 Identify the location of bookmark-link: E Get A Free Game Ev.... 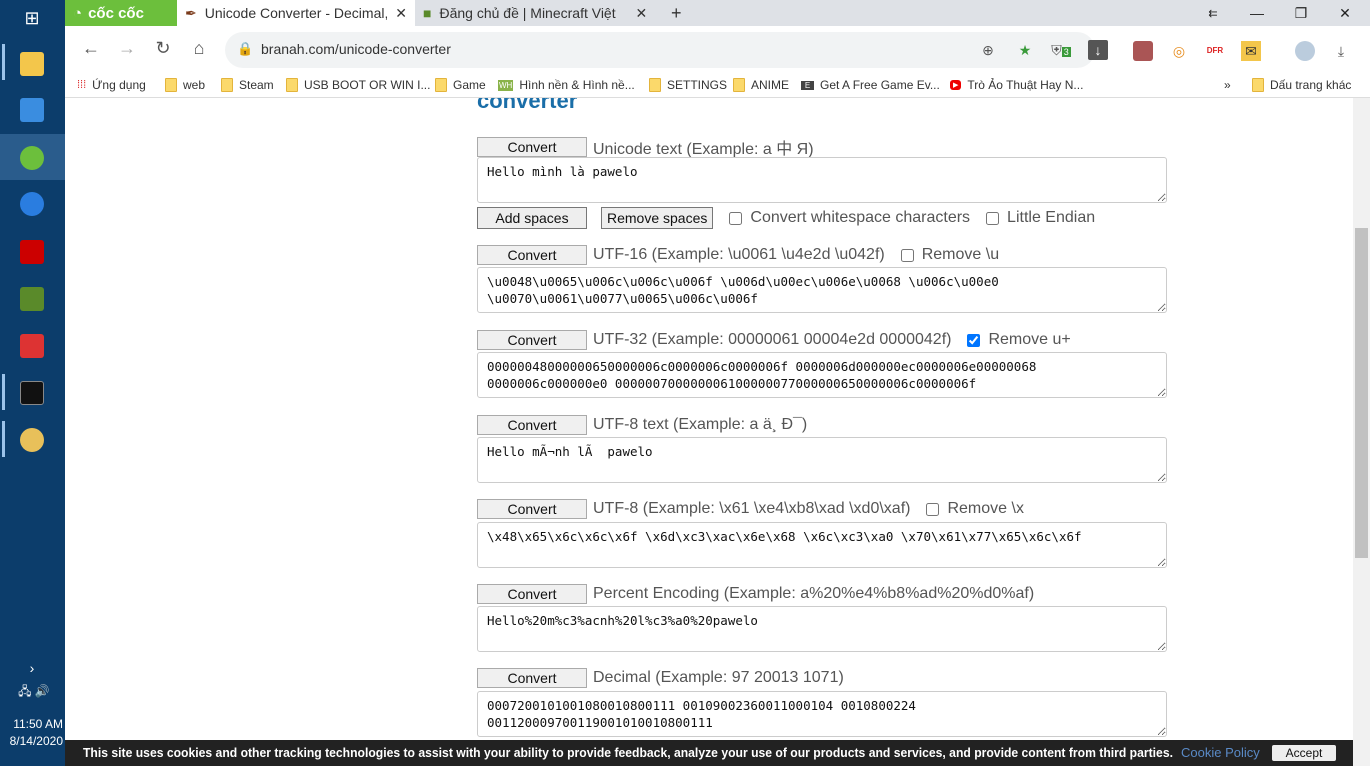
(870, 85).